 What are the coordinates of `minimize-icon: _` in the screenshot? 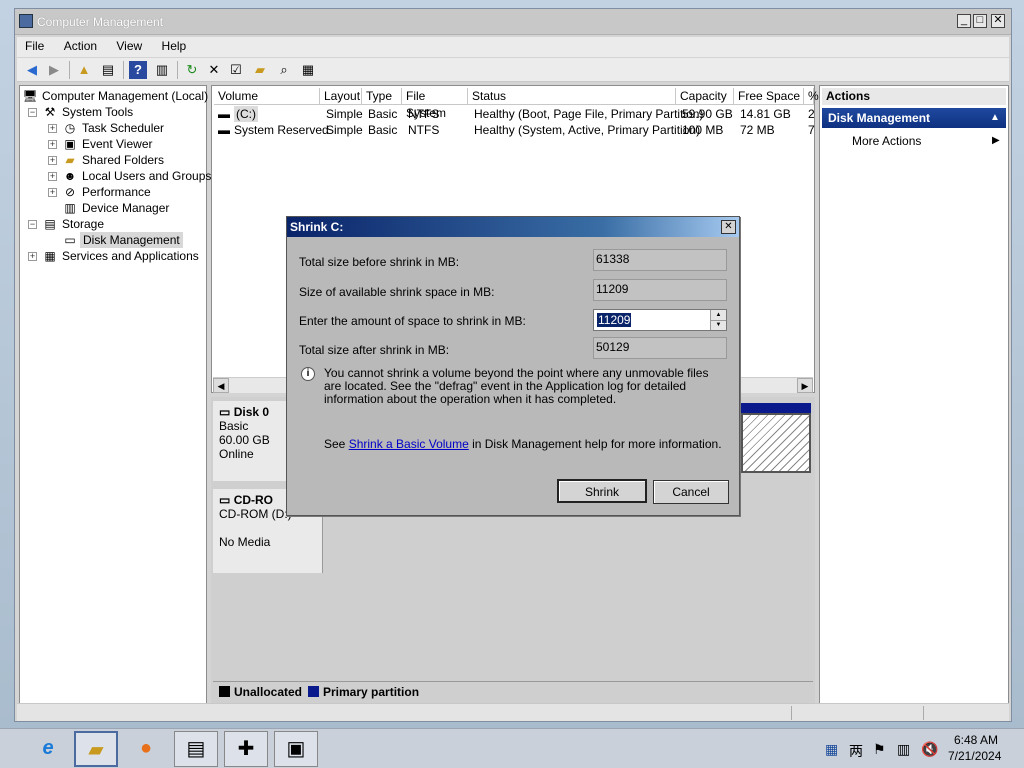 It's located at (964, 21).